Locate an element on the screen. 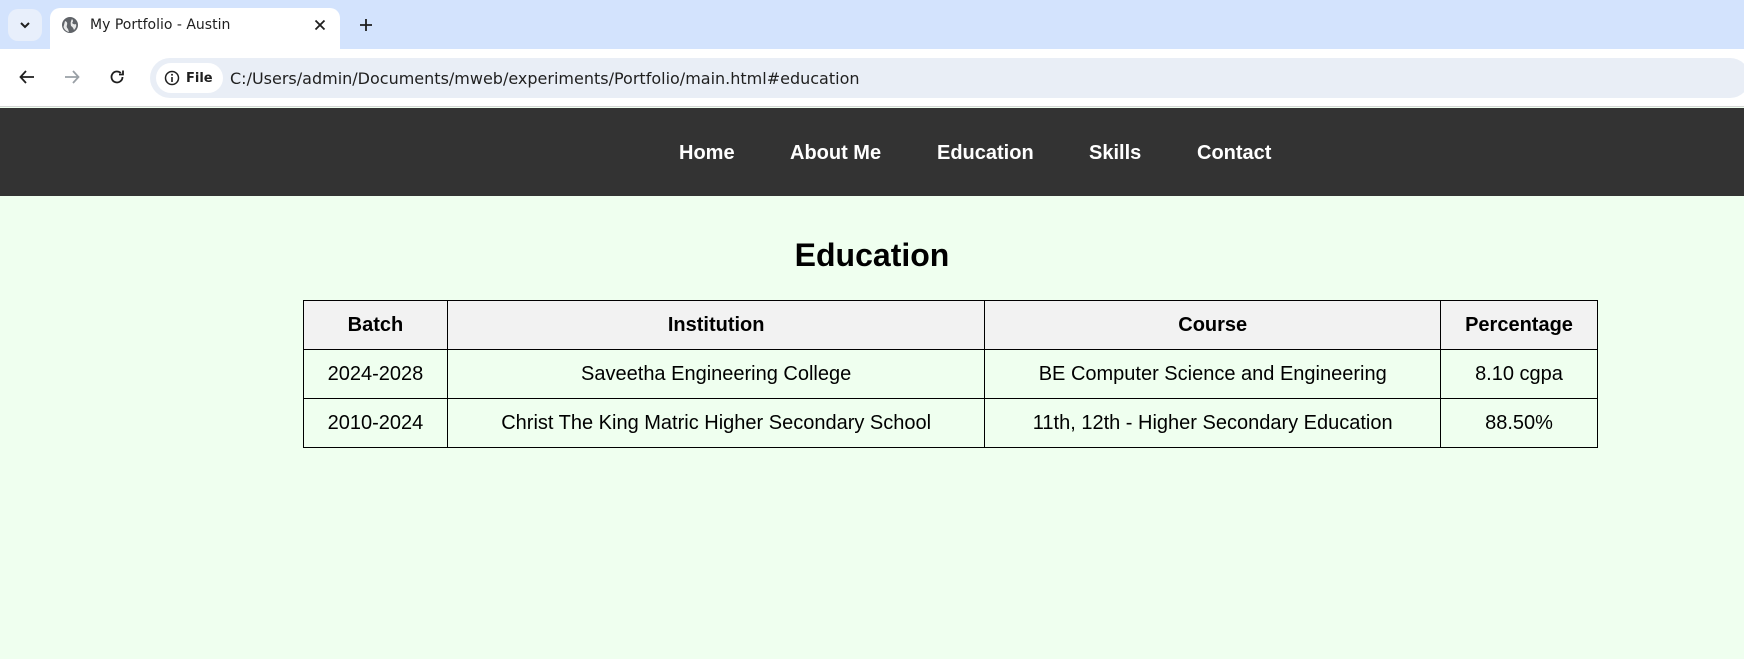  new-tab-button is located at coordinates (366, 25).